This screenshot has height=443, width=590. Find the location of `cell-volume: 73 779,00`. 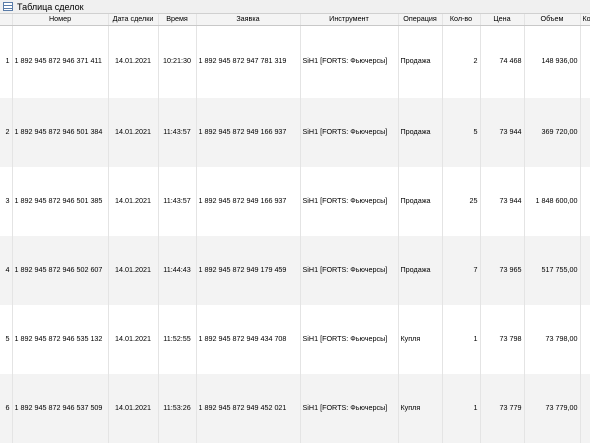

cell-volume: 73 779,00 is located at coordinates (552, 408).